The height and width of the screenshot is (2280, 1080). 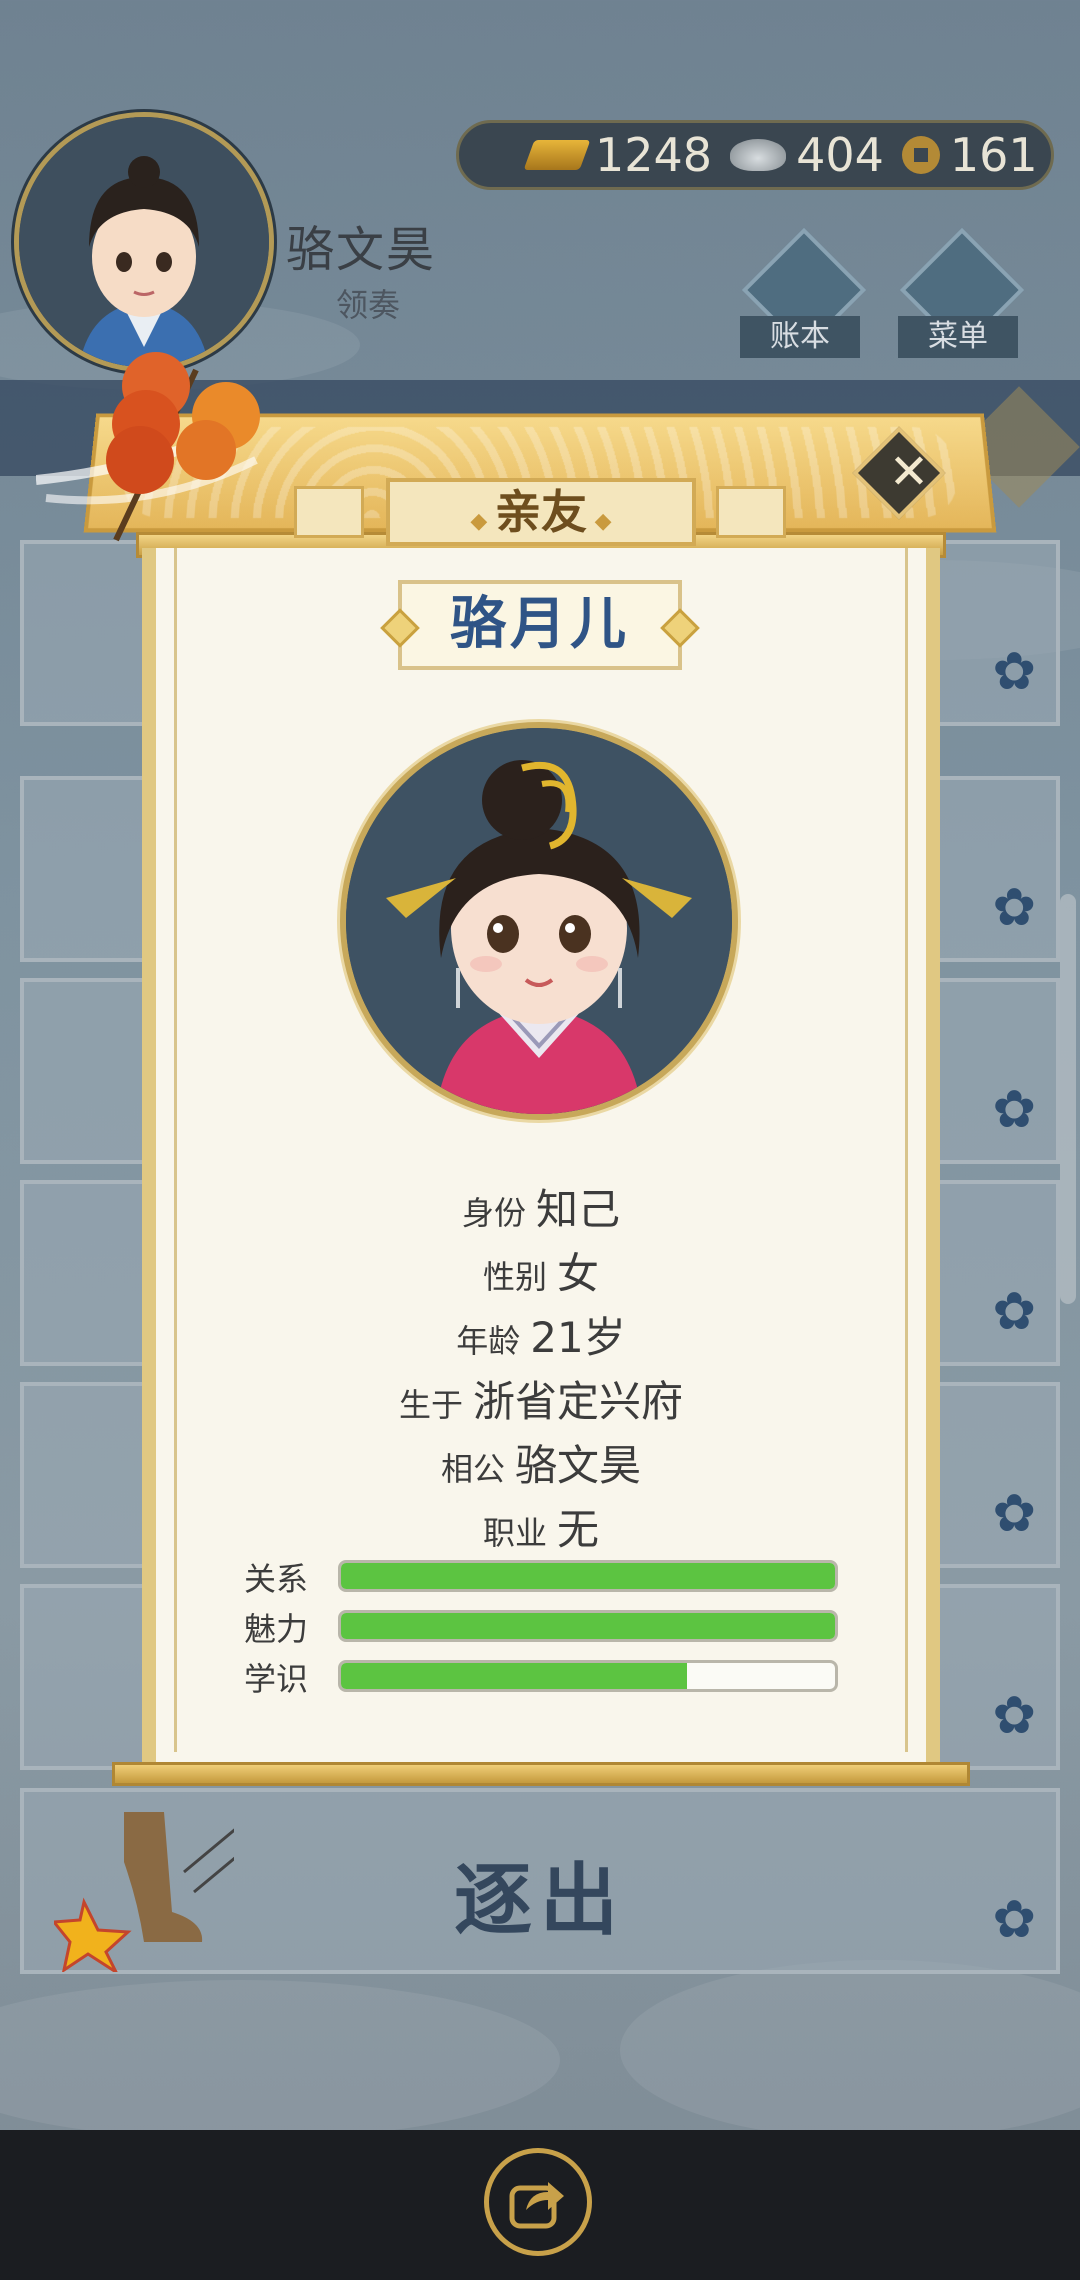 I want to click on bottom-bar, so click(x=540, y=2205).